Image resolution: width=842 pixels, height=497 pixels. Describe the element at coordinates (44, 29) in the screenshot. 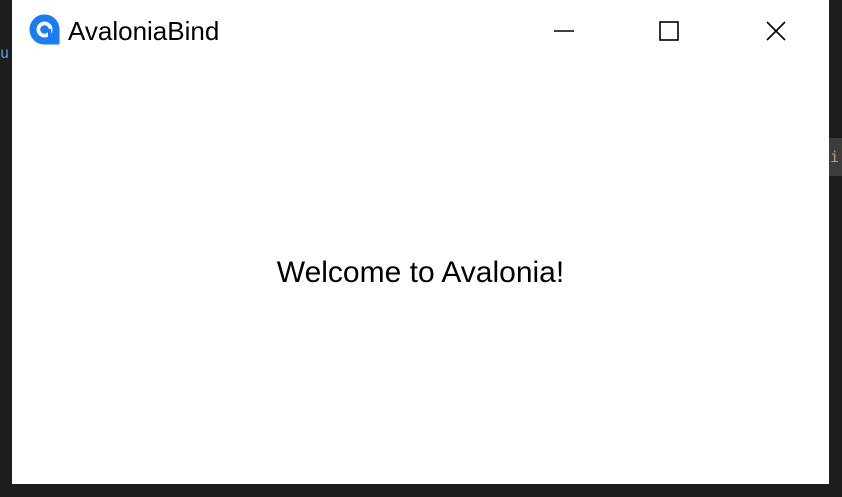

I see `avalonia-logo-icon` at that location.